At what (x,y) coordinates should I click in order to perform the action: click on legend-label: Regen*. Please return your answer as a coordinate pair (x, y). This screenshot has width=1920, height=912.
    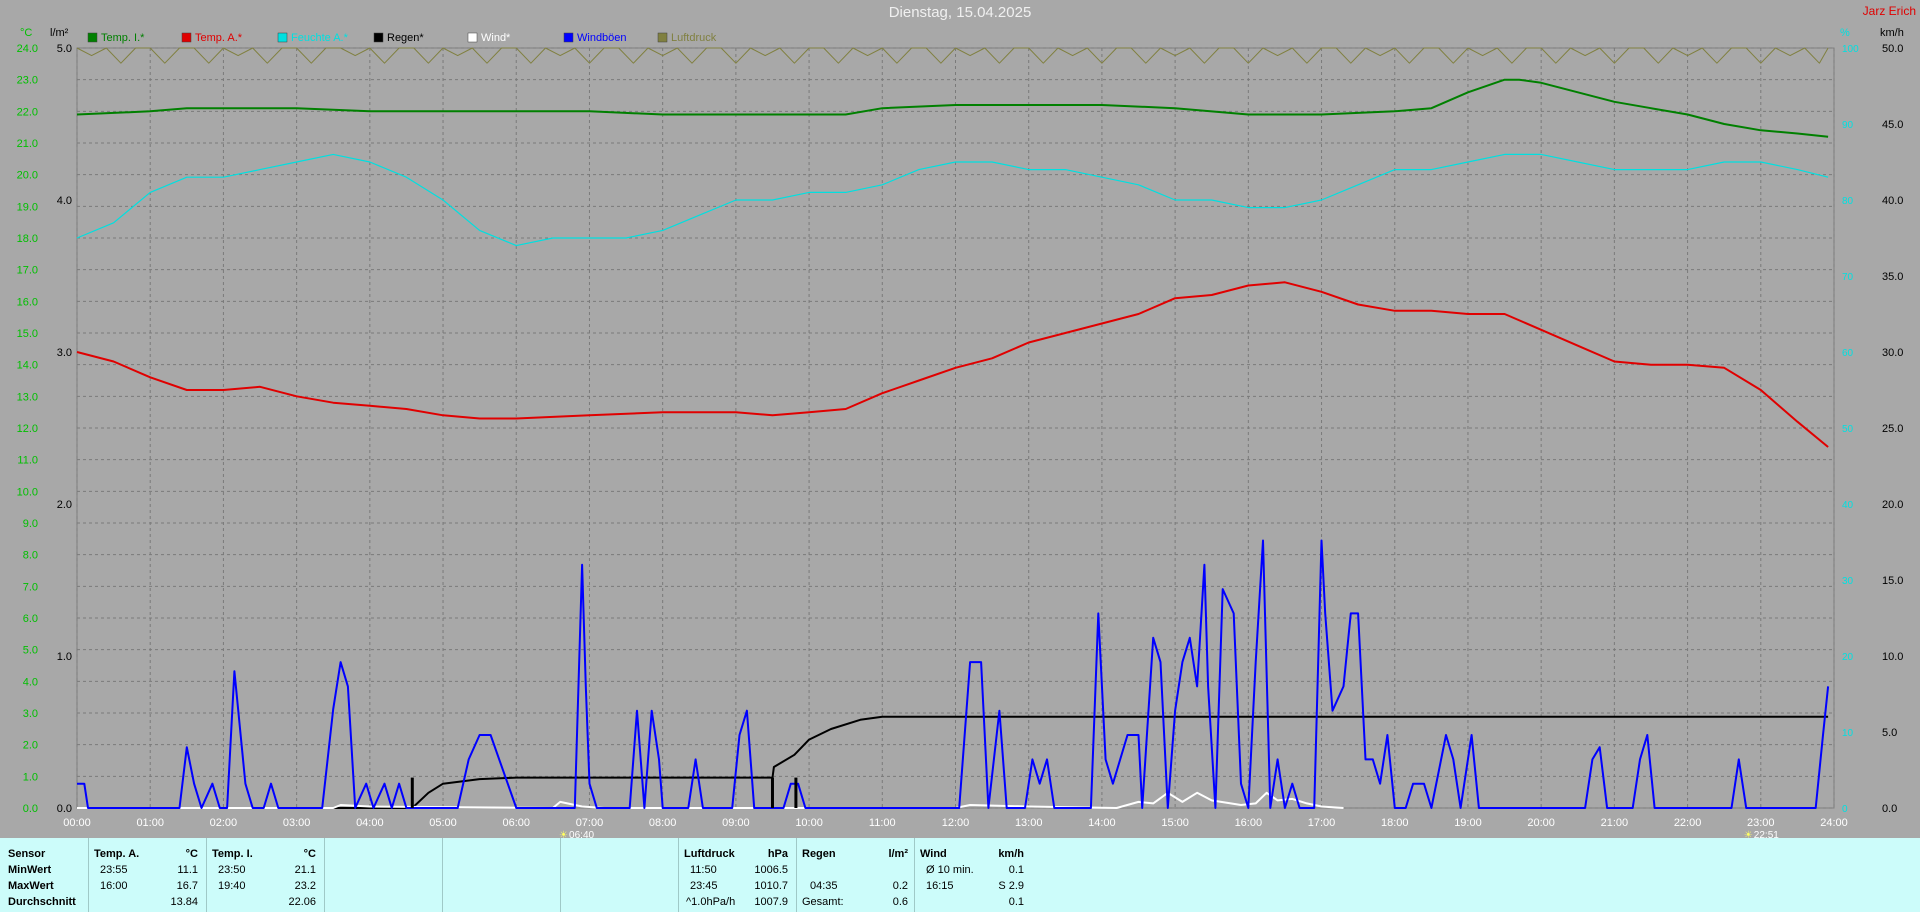
    Looking at the image, I should click on (405, 38).